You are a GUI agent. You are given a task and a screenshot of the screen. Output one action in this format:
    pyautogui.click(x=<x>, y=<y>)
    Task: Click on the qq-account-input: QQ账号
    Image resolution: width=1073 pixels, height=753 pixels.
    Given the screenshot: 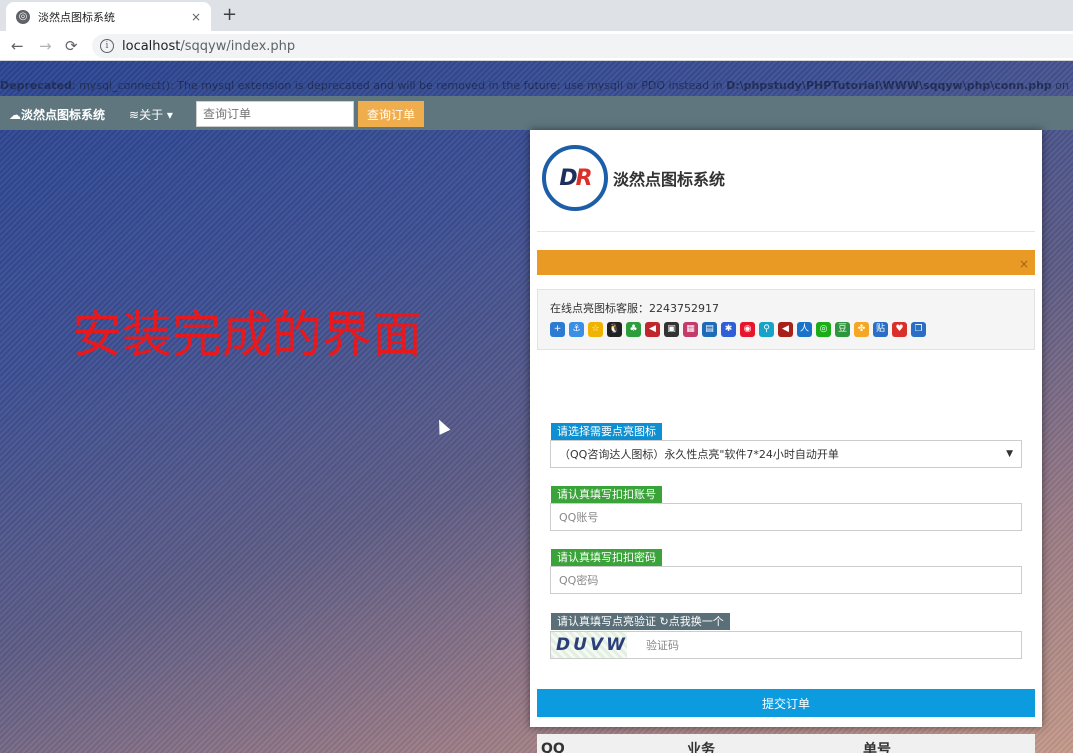 What is the action you would take?
    pyautogui.click(x=786, y=517)
    